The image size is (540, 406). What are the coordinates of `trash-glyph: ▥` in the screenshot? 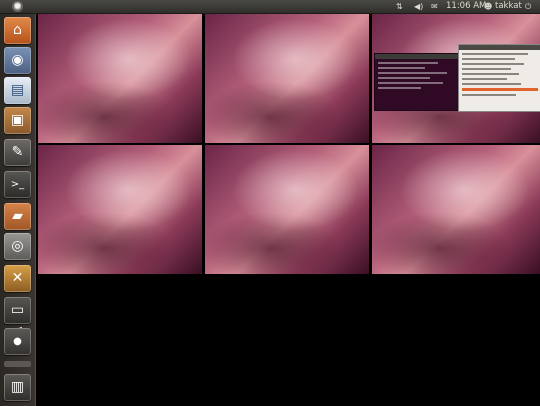 It's located at (17, 387).